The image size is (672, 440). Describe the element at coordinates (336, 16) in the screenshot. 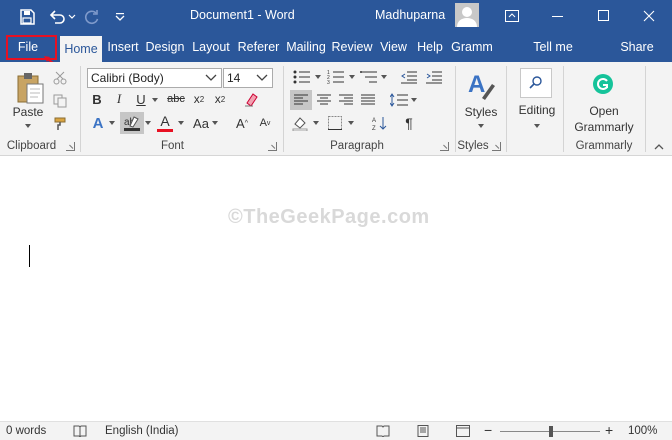

I see `title-bar: Document1 - Word Madhuparna` at that location.